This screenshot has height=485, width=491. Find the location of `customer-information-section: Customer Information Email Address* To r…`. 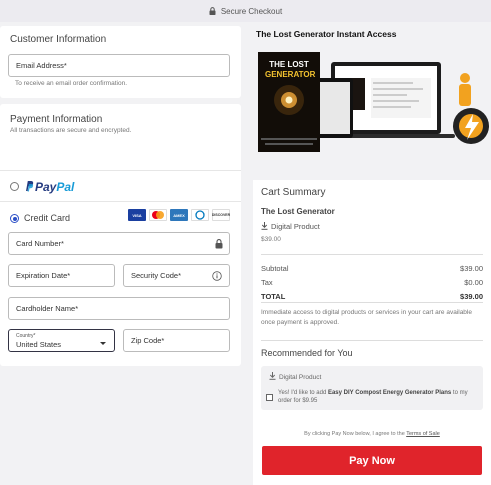

customer-information-section: Customer Information Email Address* To r… is located at coordinates (120, 62).